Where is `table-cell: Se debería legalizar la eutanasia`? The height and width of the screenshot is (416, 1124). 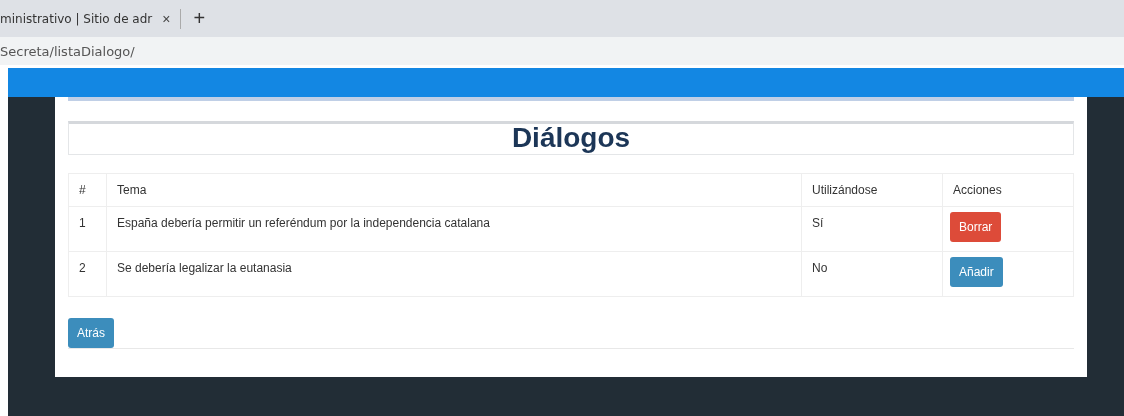 table-cell: Se debería legalizar la eutanasia is located at coordinates (454, 274).